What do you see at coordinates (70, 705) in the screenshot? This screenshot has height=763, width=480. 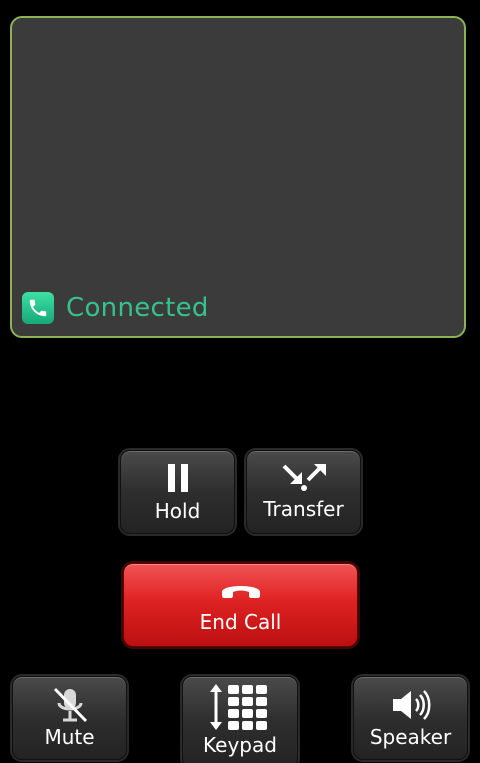 I see `microphone-muted-icon` at bounding box center [70, 705].